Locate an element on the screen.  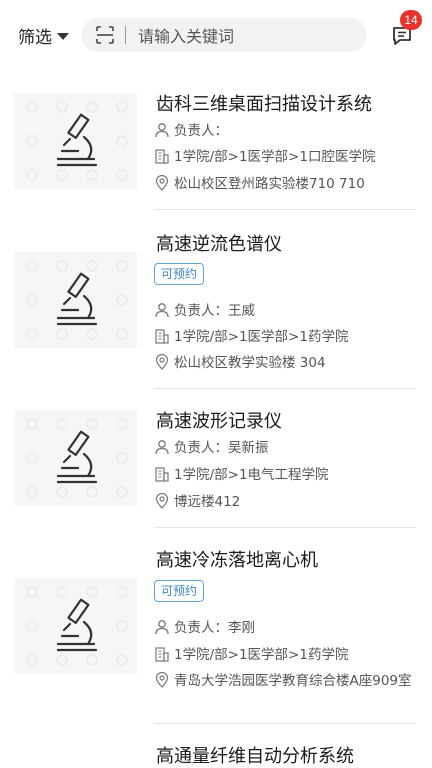
owner-text: 负责人： is located at coordinates (201, 131).